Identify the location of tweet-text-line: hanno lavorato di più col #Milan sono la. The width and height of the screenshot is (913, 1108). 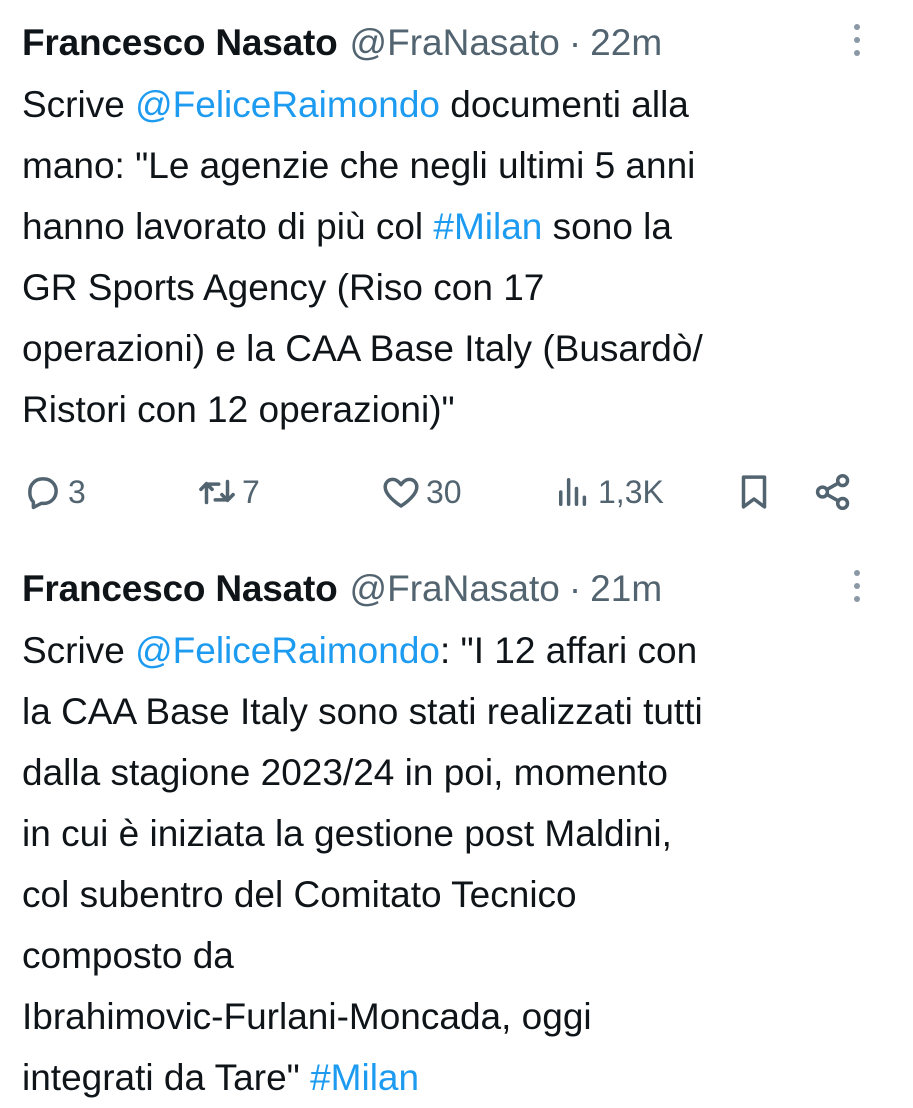
(456, 226).